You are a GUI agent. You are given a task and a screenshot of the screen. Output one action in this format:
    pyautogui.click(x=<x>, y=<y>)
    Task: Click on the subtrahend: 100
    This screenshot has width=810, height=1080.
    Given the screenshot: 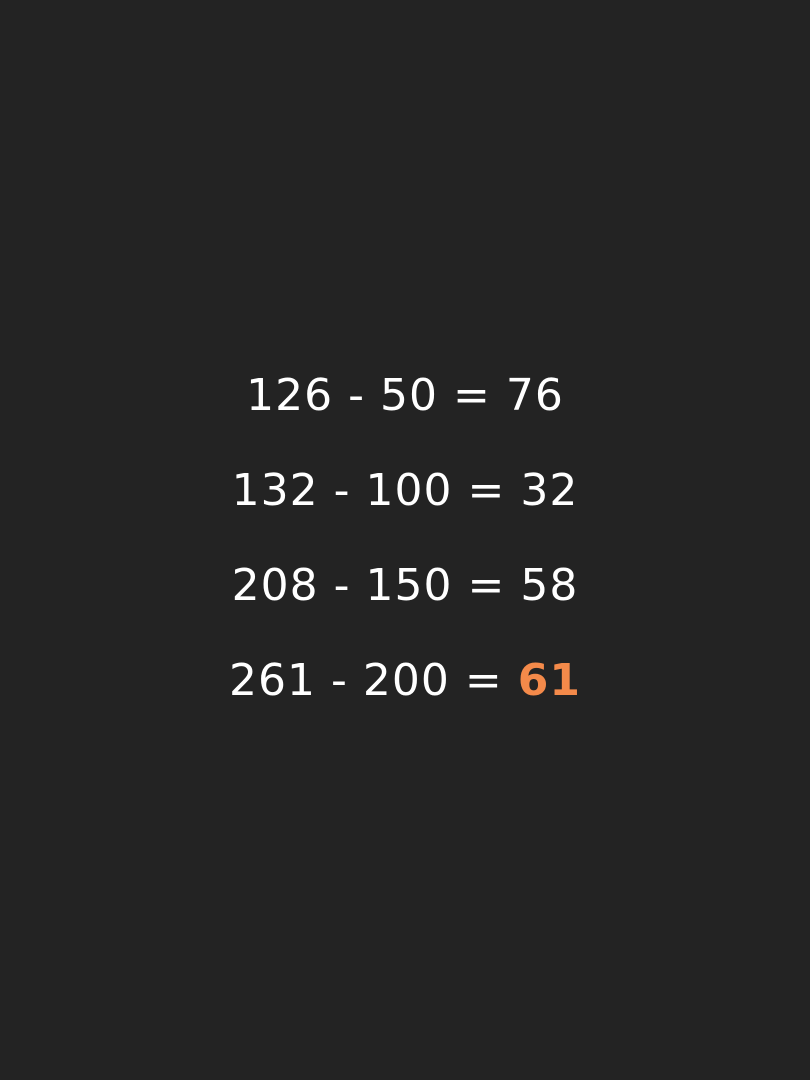 What is the action you would take?
    pyautogui.click(x=409, y=490)
    